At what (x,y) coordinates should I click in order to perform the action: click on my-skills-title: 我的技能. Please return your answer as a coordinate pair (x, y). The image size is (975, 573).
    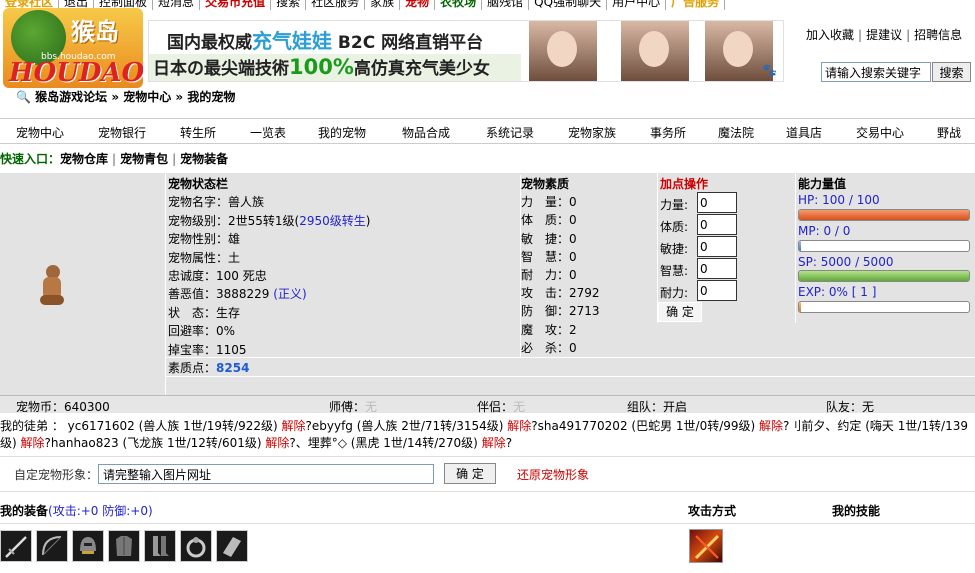
    Looking at the image, I should click on (856, 511).